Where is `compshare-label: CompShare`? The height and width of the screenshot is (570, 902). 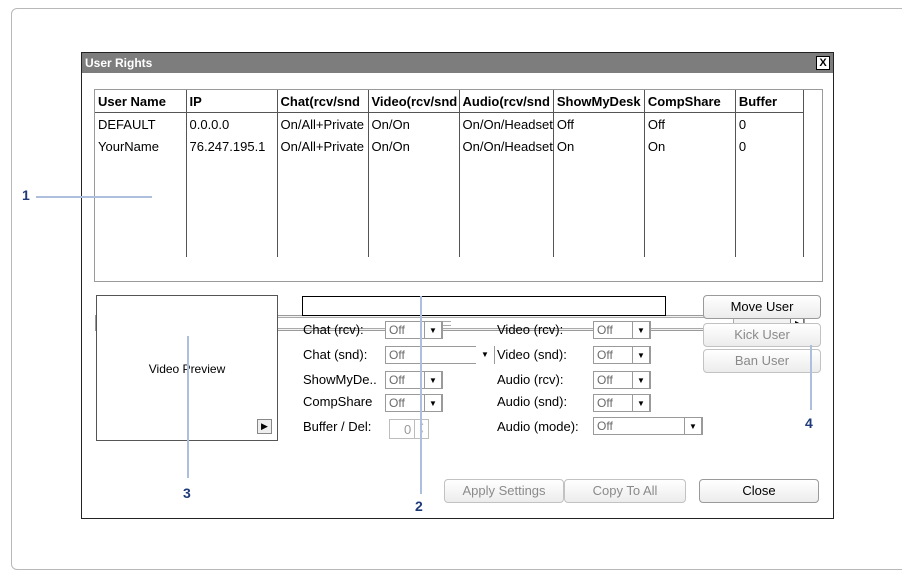 compshare-label: CompShare is located at coordinates (338, 401).